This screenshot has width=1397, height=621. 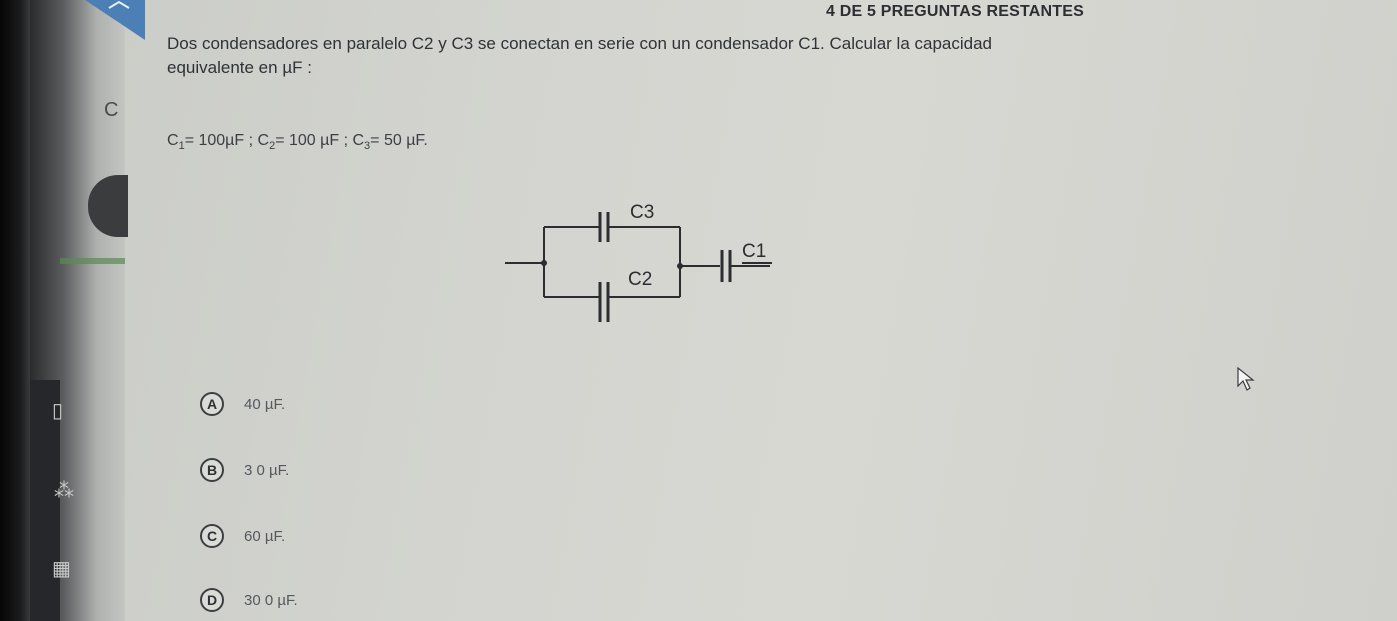 What do you see at coordinates (263, 140) in the screenshot?
I see `c2-symbol: C` at bounding box center [263, 140].